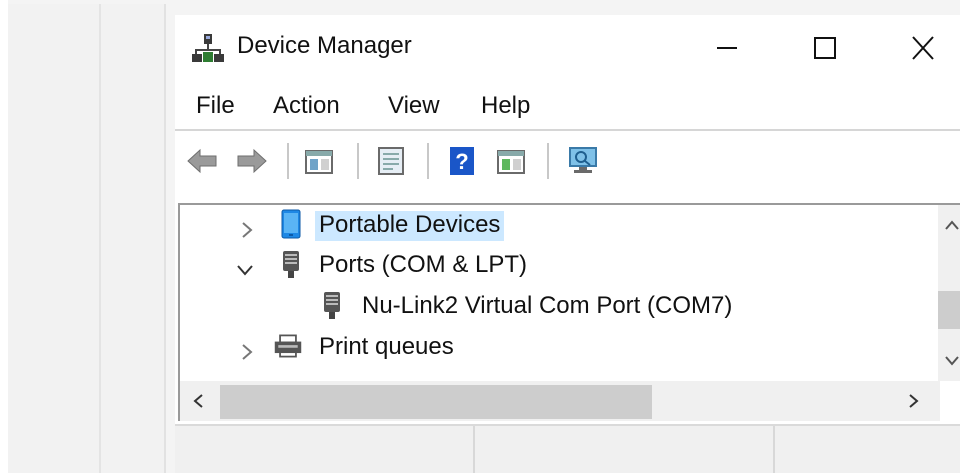 Image resolution: width=960 pixels, height=473 pixels. I want to click on toolbar: ?, so click(567, 160).